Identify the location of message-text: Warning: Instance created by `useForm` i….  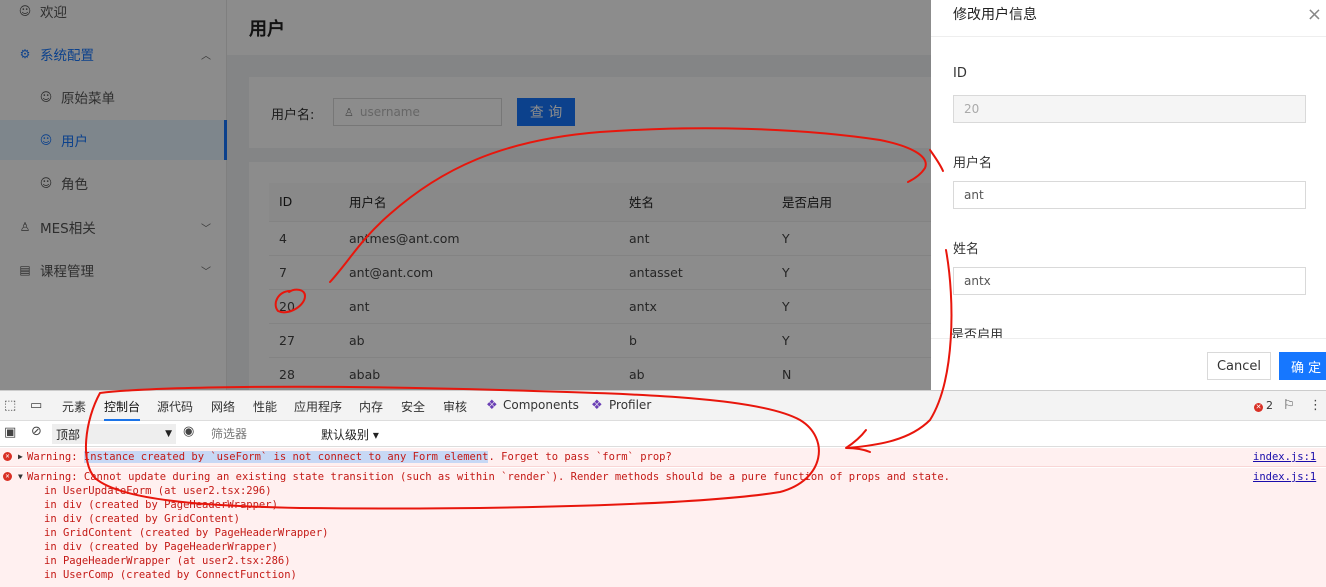
(349, 457).